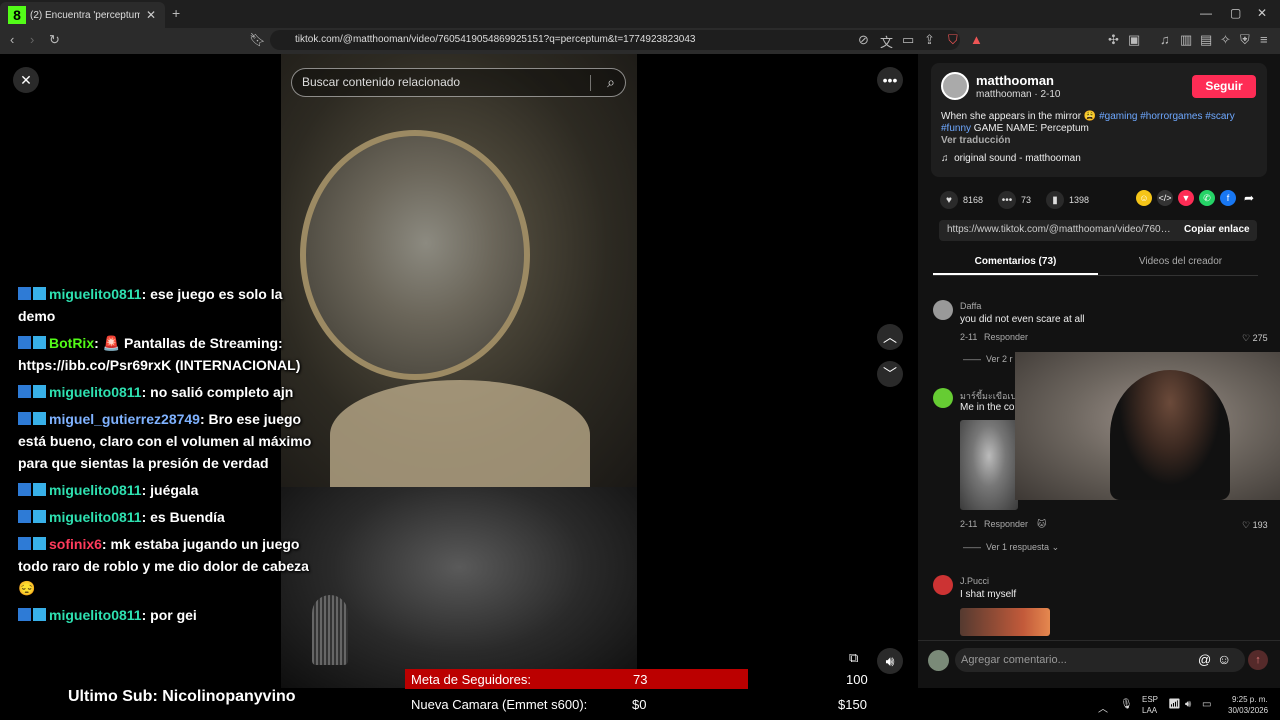  I want to click on last-subscriber: Ultimo Sub: Nicolinopanyvino, so click(182, 696).